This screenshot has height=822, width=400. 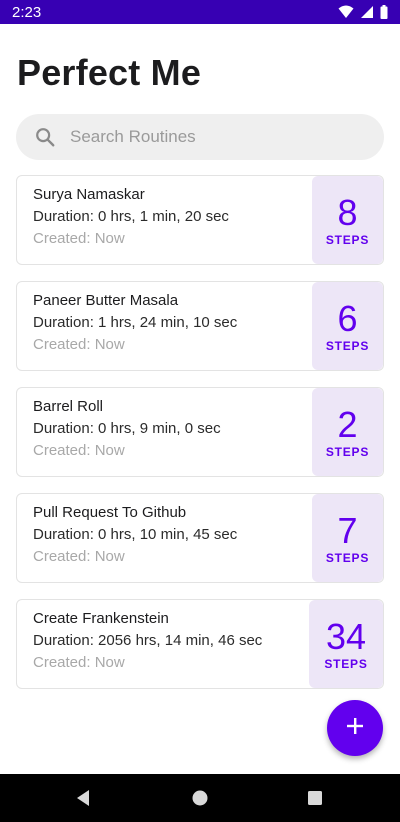 I want to click on routine-duration: Duration: 0 hrs, 10 min, 45 sec, so click(x=135, y=534).